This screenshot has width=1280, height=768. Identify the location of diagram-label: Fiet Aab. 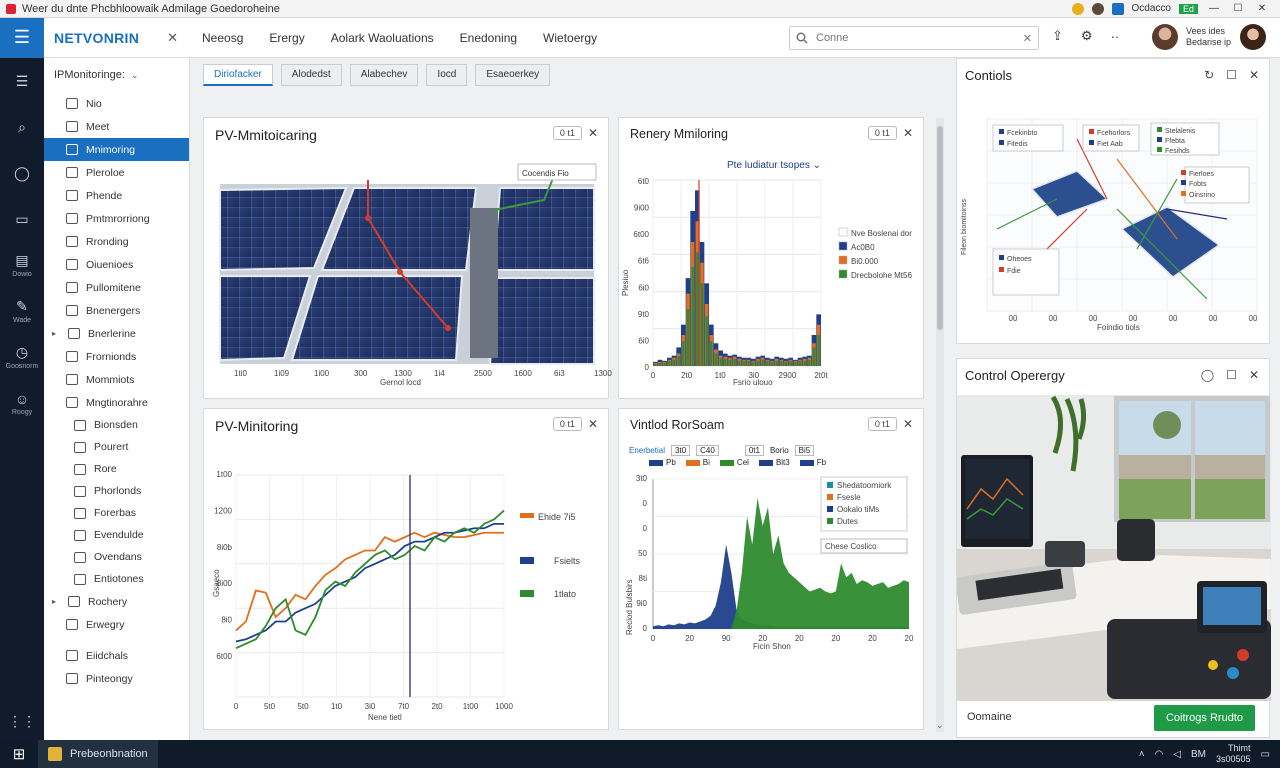
(1110, 144).